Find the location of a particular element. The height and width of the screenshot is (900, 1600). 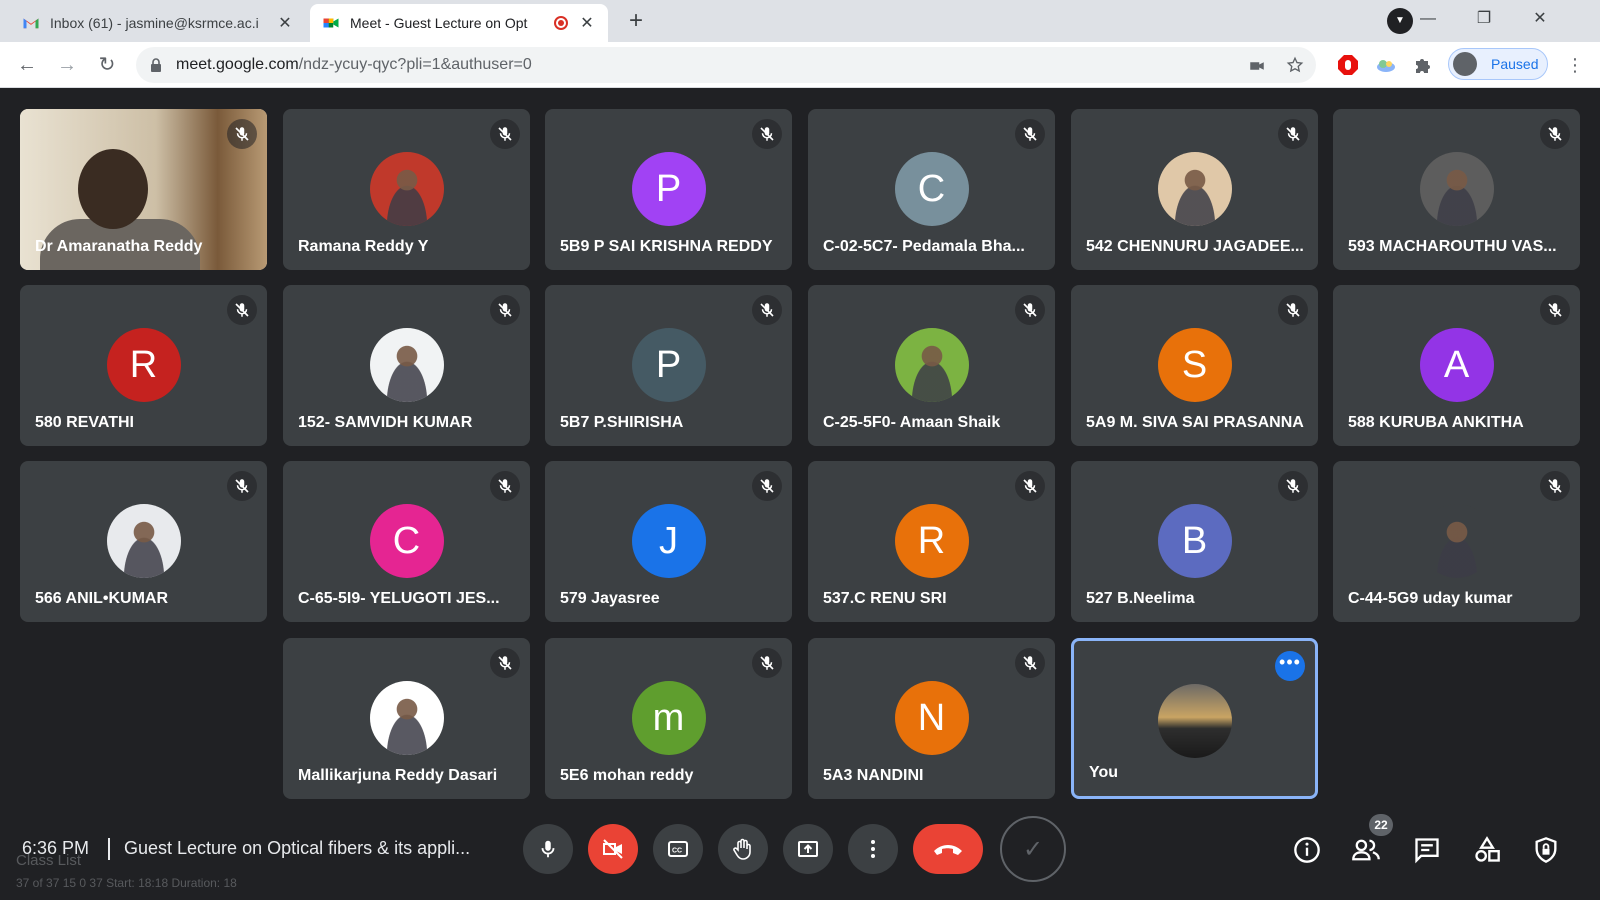

participant-tile: J 579 Jayasree is located at coordinates (668, 541).